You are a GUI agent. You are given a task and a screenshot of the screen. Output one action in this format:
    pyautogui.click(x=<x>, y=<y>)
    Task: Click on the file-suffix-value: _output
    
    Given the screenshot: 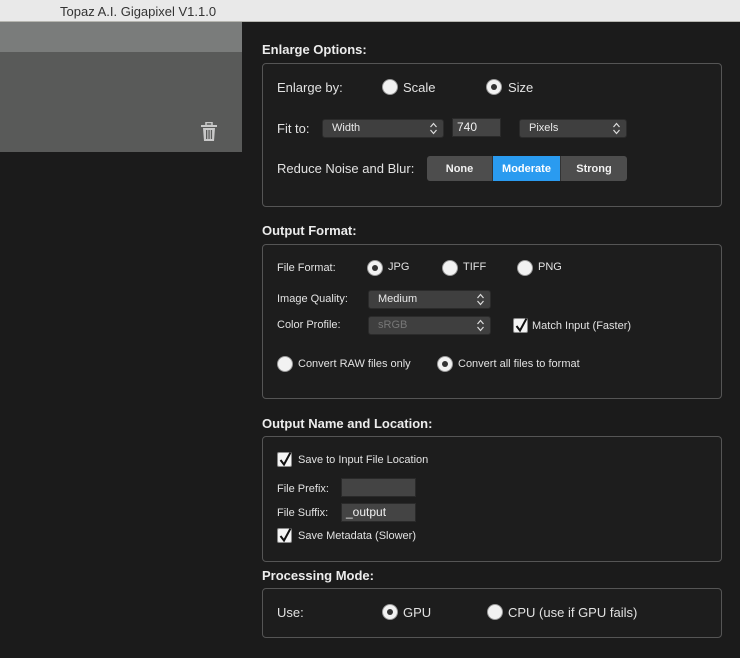 What is the action you would take?
    pyautogui.click(x=366, y=512)
    